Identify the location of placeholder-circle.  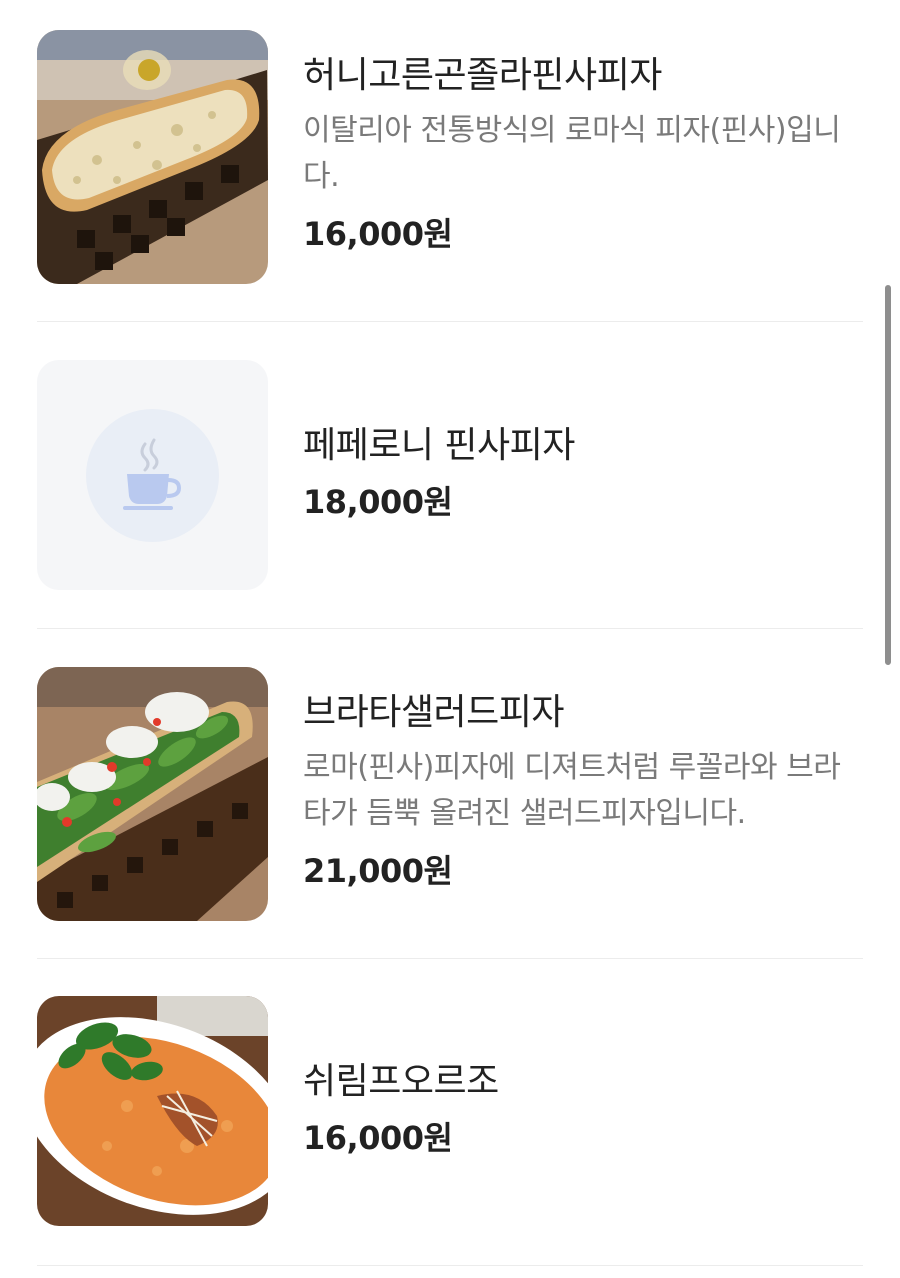
(152, 475).